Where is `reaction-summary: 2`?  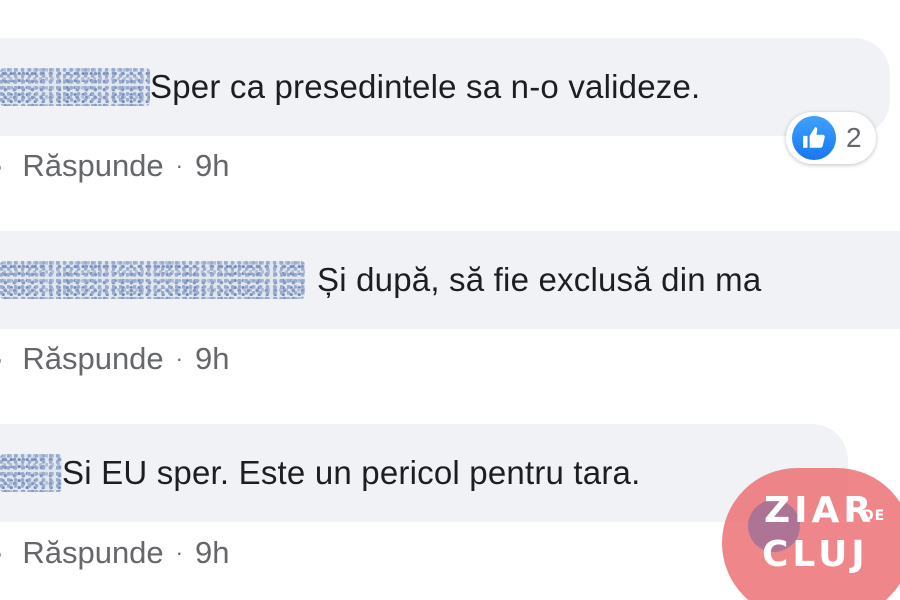
reaction-summary: 2 is located at coordinates (831, 138).